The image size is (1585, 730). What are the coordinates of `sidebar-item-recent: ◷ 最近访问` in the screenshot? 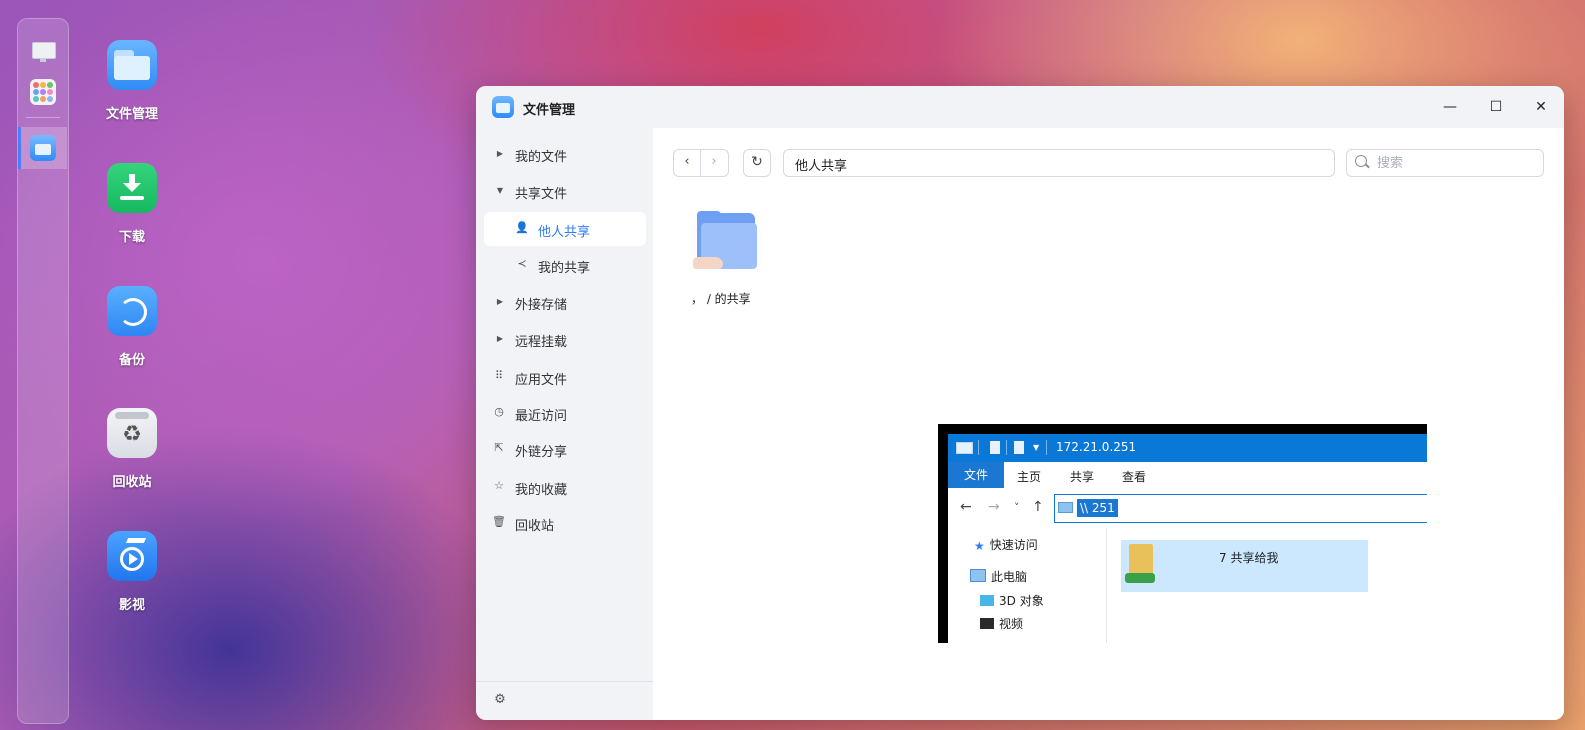 It's located at (565, 413).